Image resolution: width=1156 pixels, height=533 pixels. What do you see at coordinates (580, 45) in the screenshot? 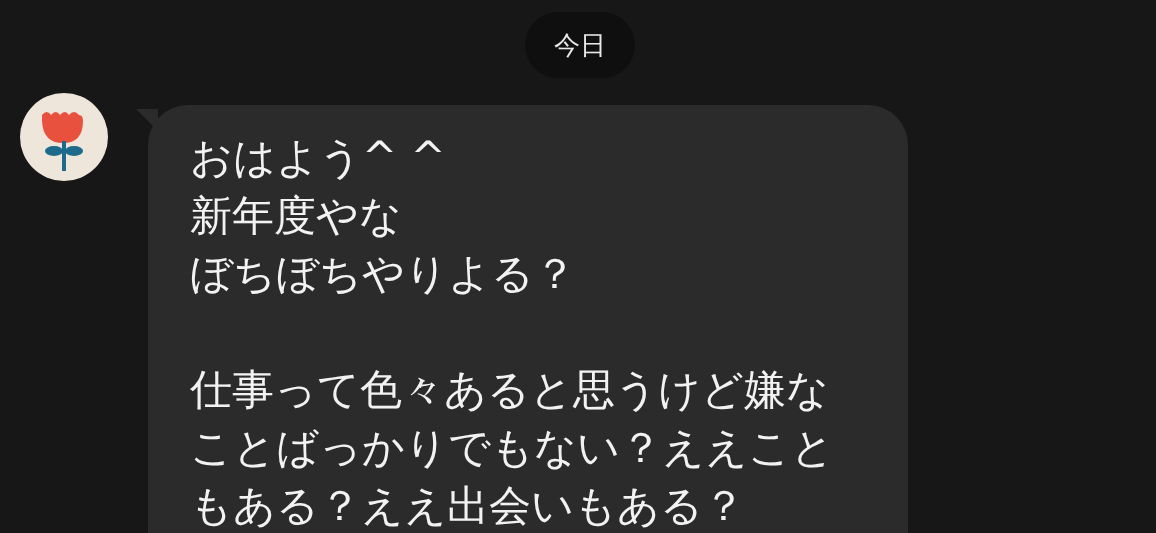
I see `date-separator: 今日` at bounding box center [580, 45].